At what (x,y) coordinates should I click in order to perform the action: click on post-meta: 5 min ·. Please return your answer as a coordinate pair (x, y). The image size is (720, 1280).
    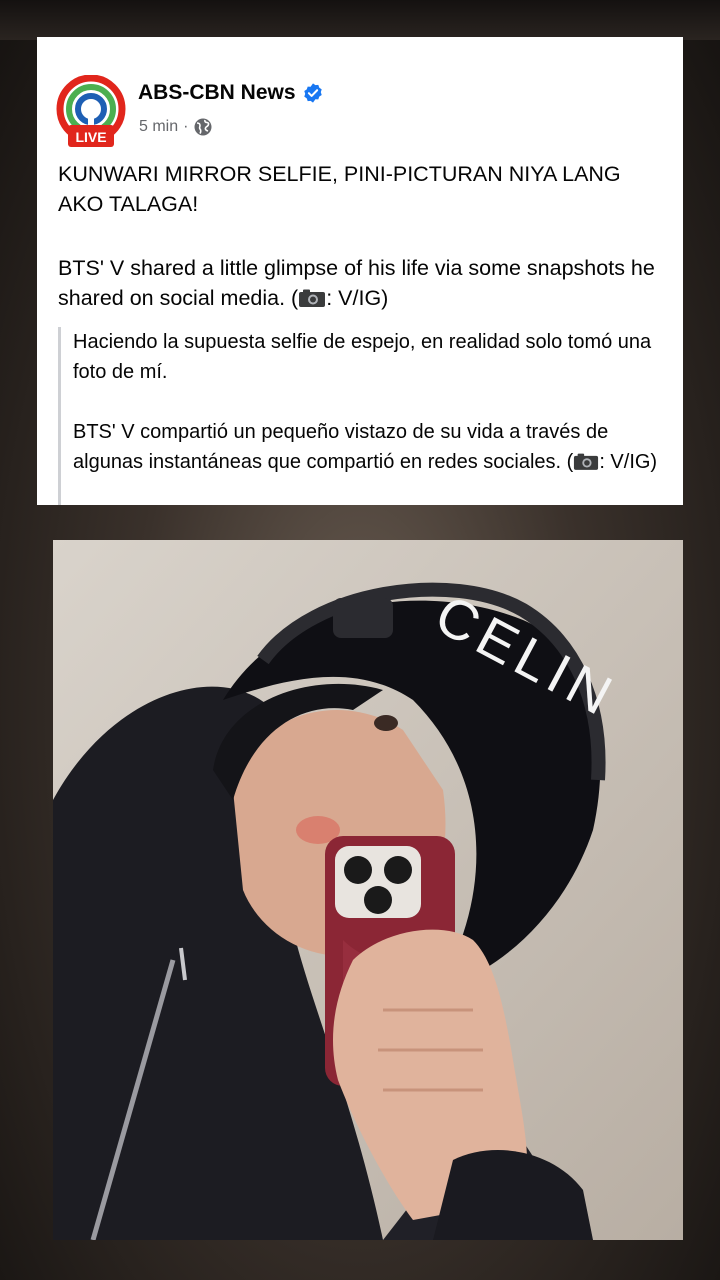
    Looking at the image, I should click on (176, 127).